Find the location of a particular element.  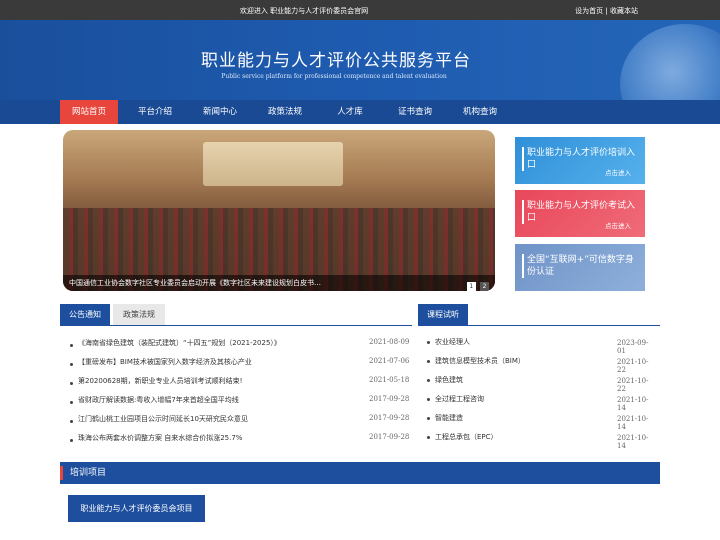

notice-date: 2021-08-09 is located at coordinates (389, 342).